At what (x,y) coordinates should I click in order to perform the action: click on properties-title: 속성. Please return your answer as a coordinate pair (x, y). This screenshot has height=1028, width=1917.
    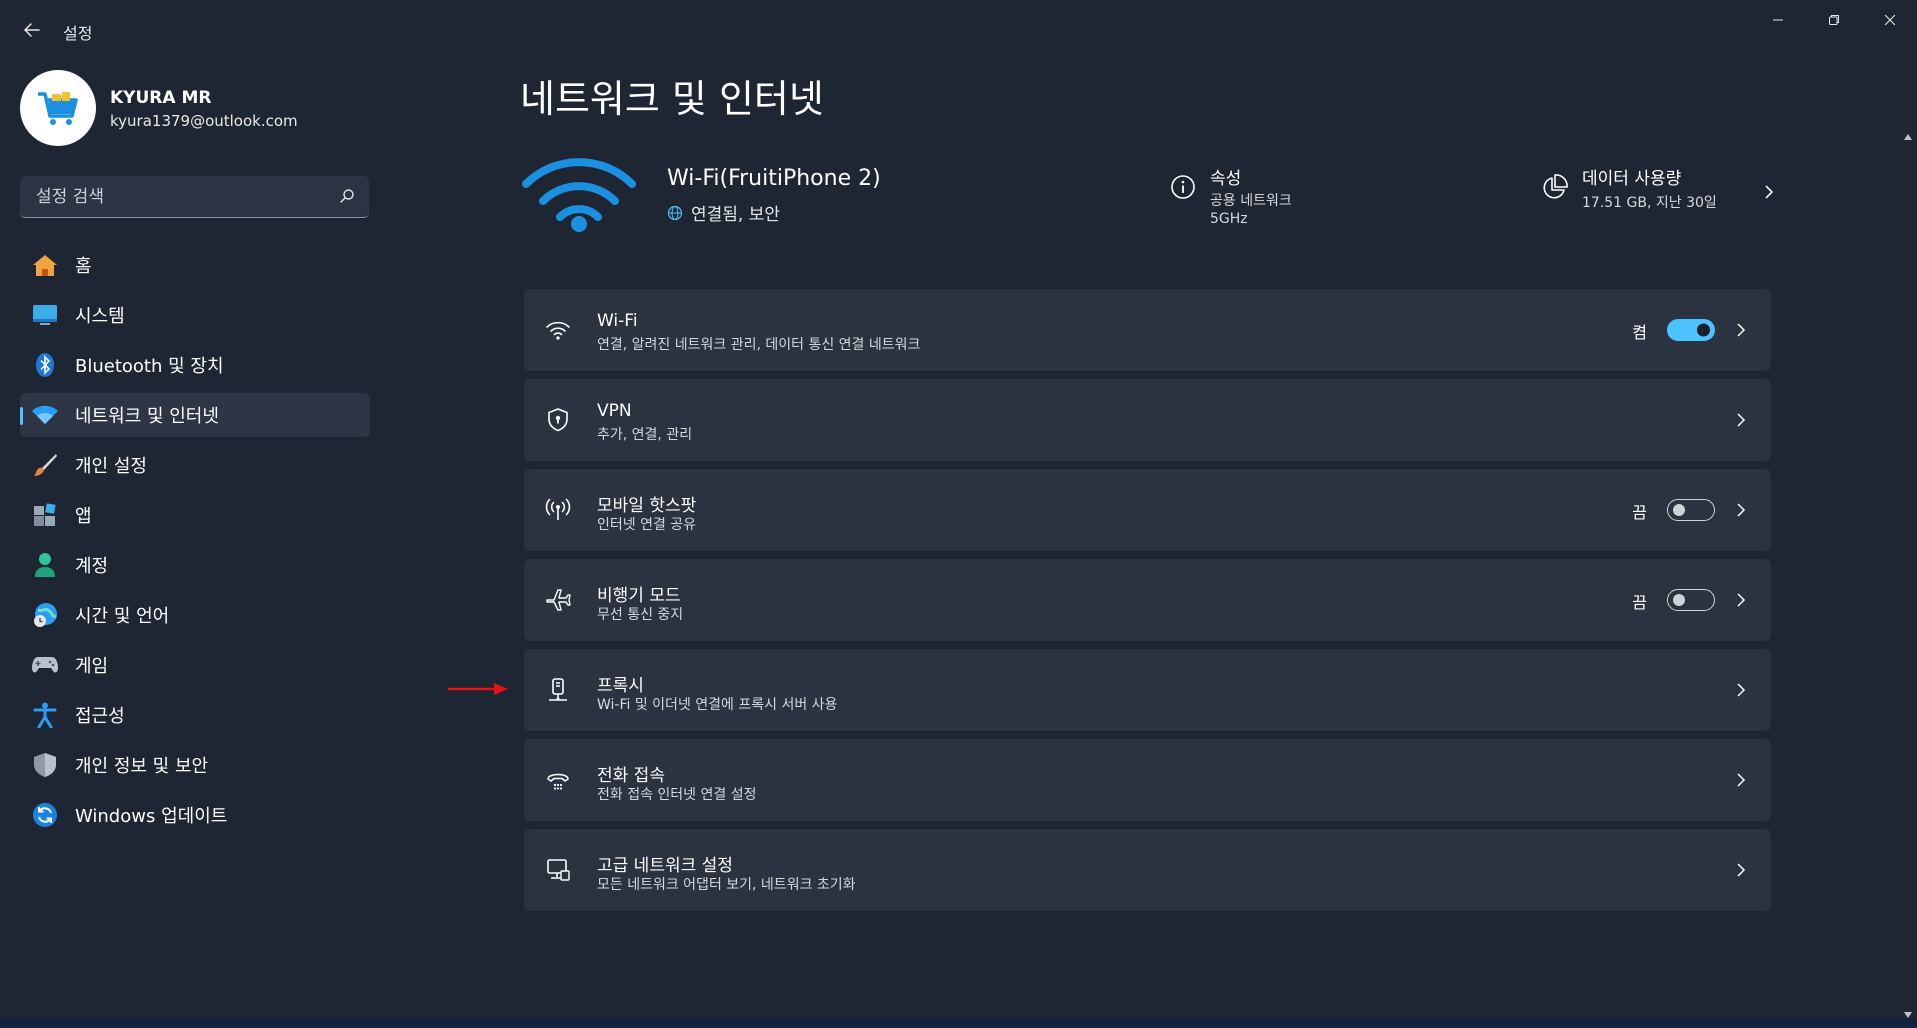
    Looking at the image, I should click on (1226, 179).